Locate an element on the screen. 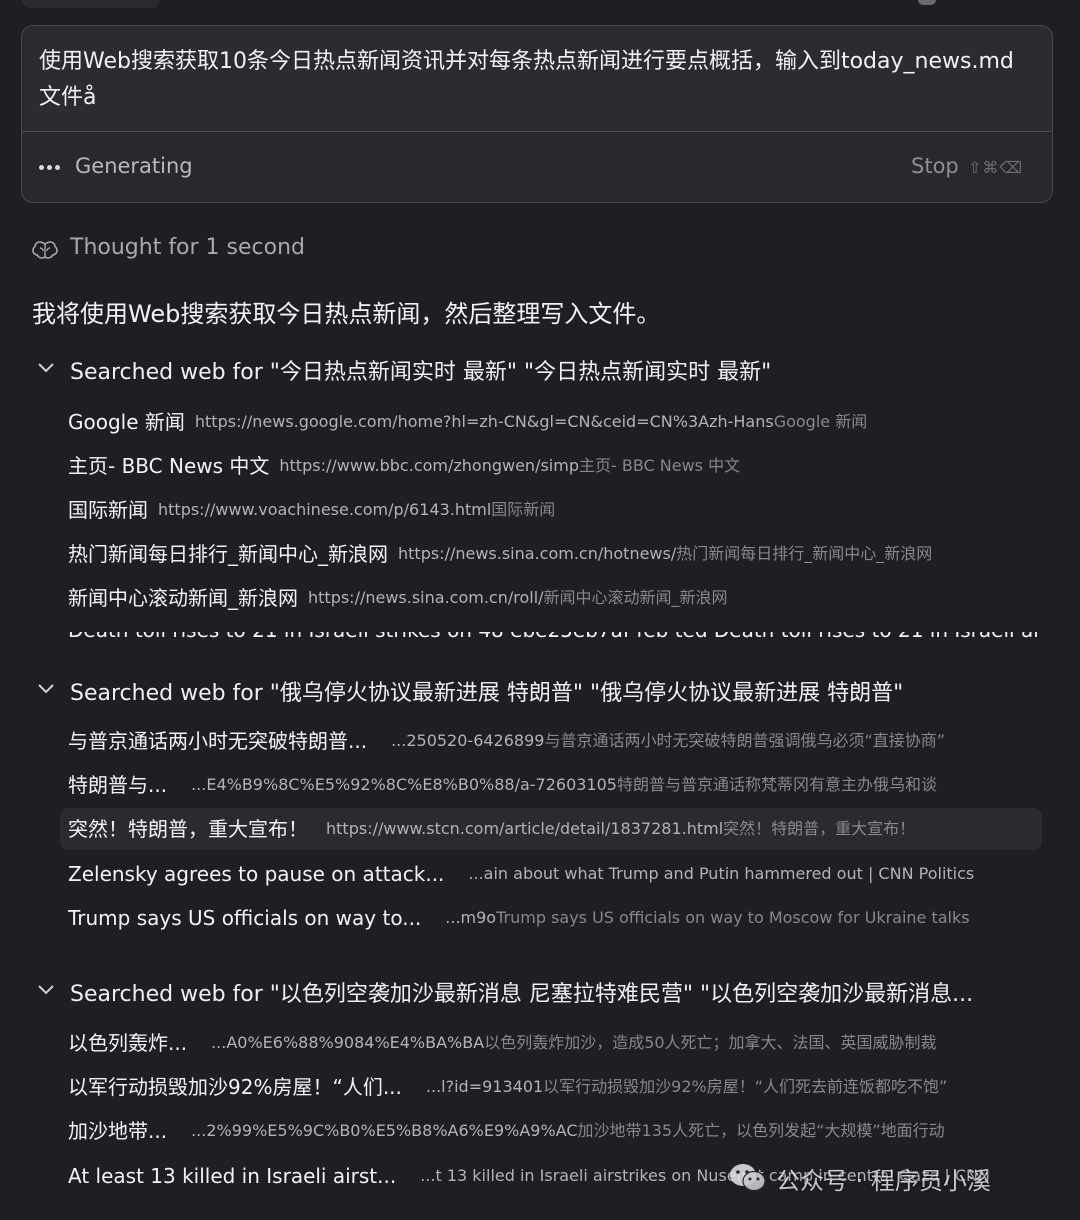  generating-status: Generating is located at coordinates (134, 166).